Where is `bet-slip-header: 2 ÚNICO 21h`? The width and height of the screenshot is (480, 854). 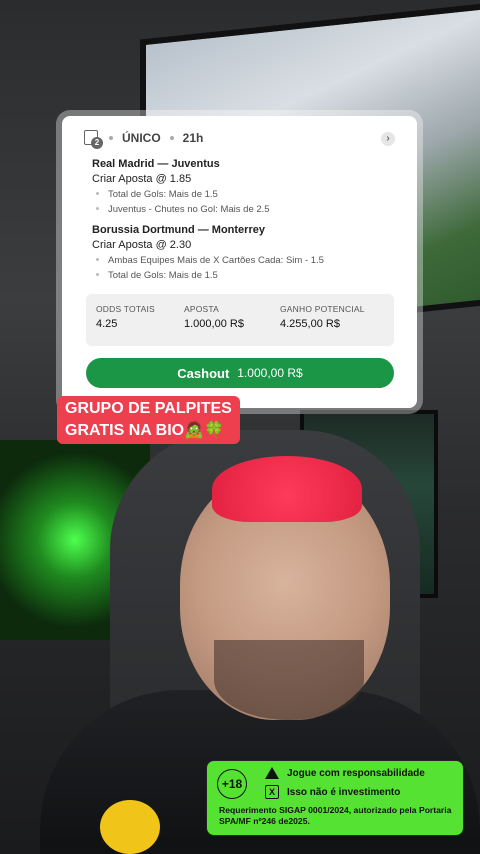
bet-slip-header: 2 ÚNICO 21h is located at coordinates (144, 139).